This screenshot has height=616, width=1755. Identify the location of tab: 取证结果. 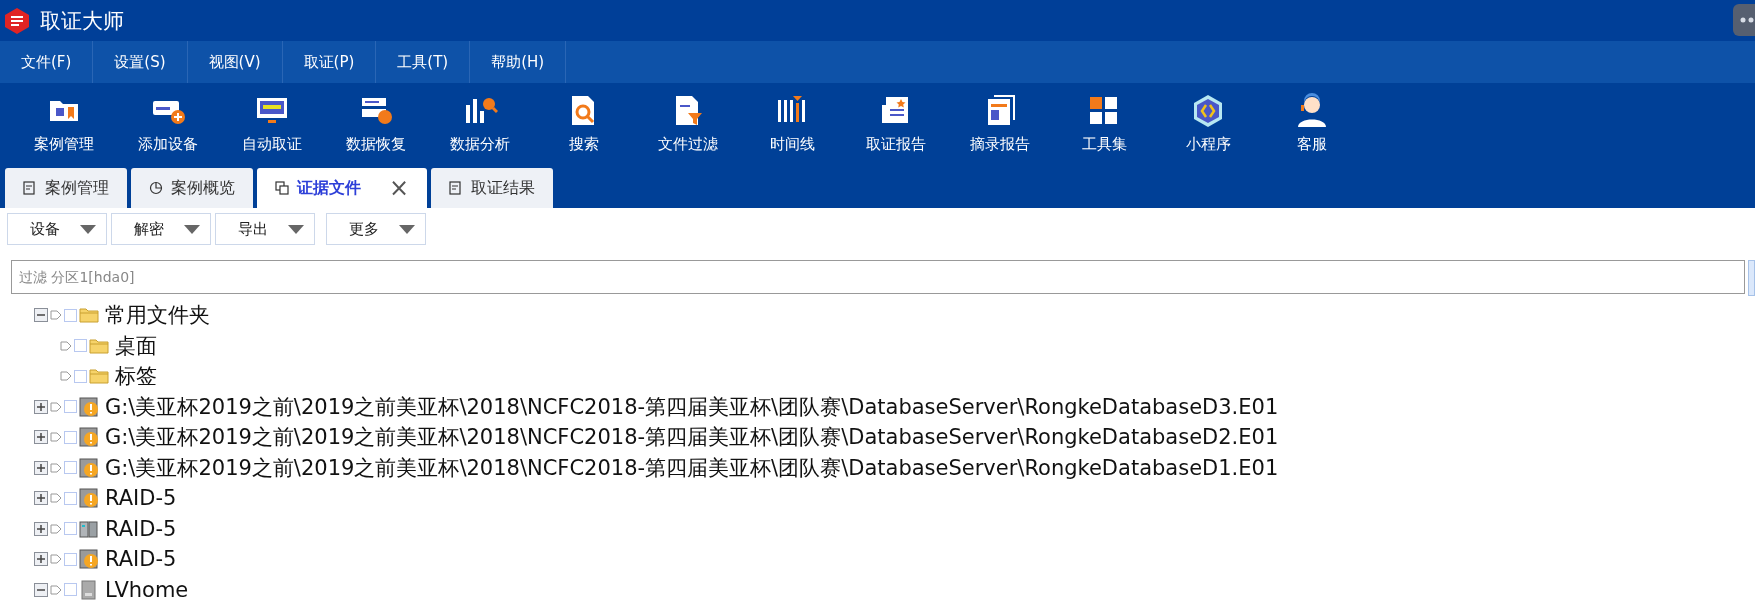
(492, 188).